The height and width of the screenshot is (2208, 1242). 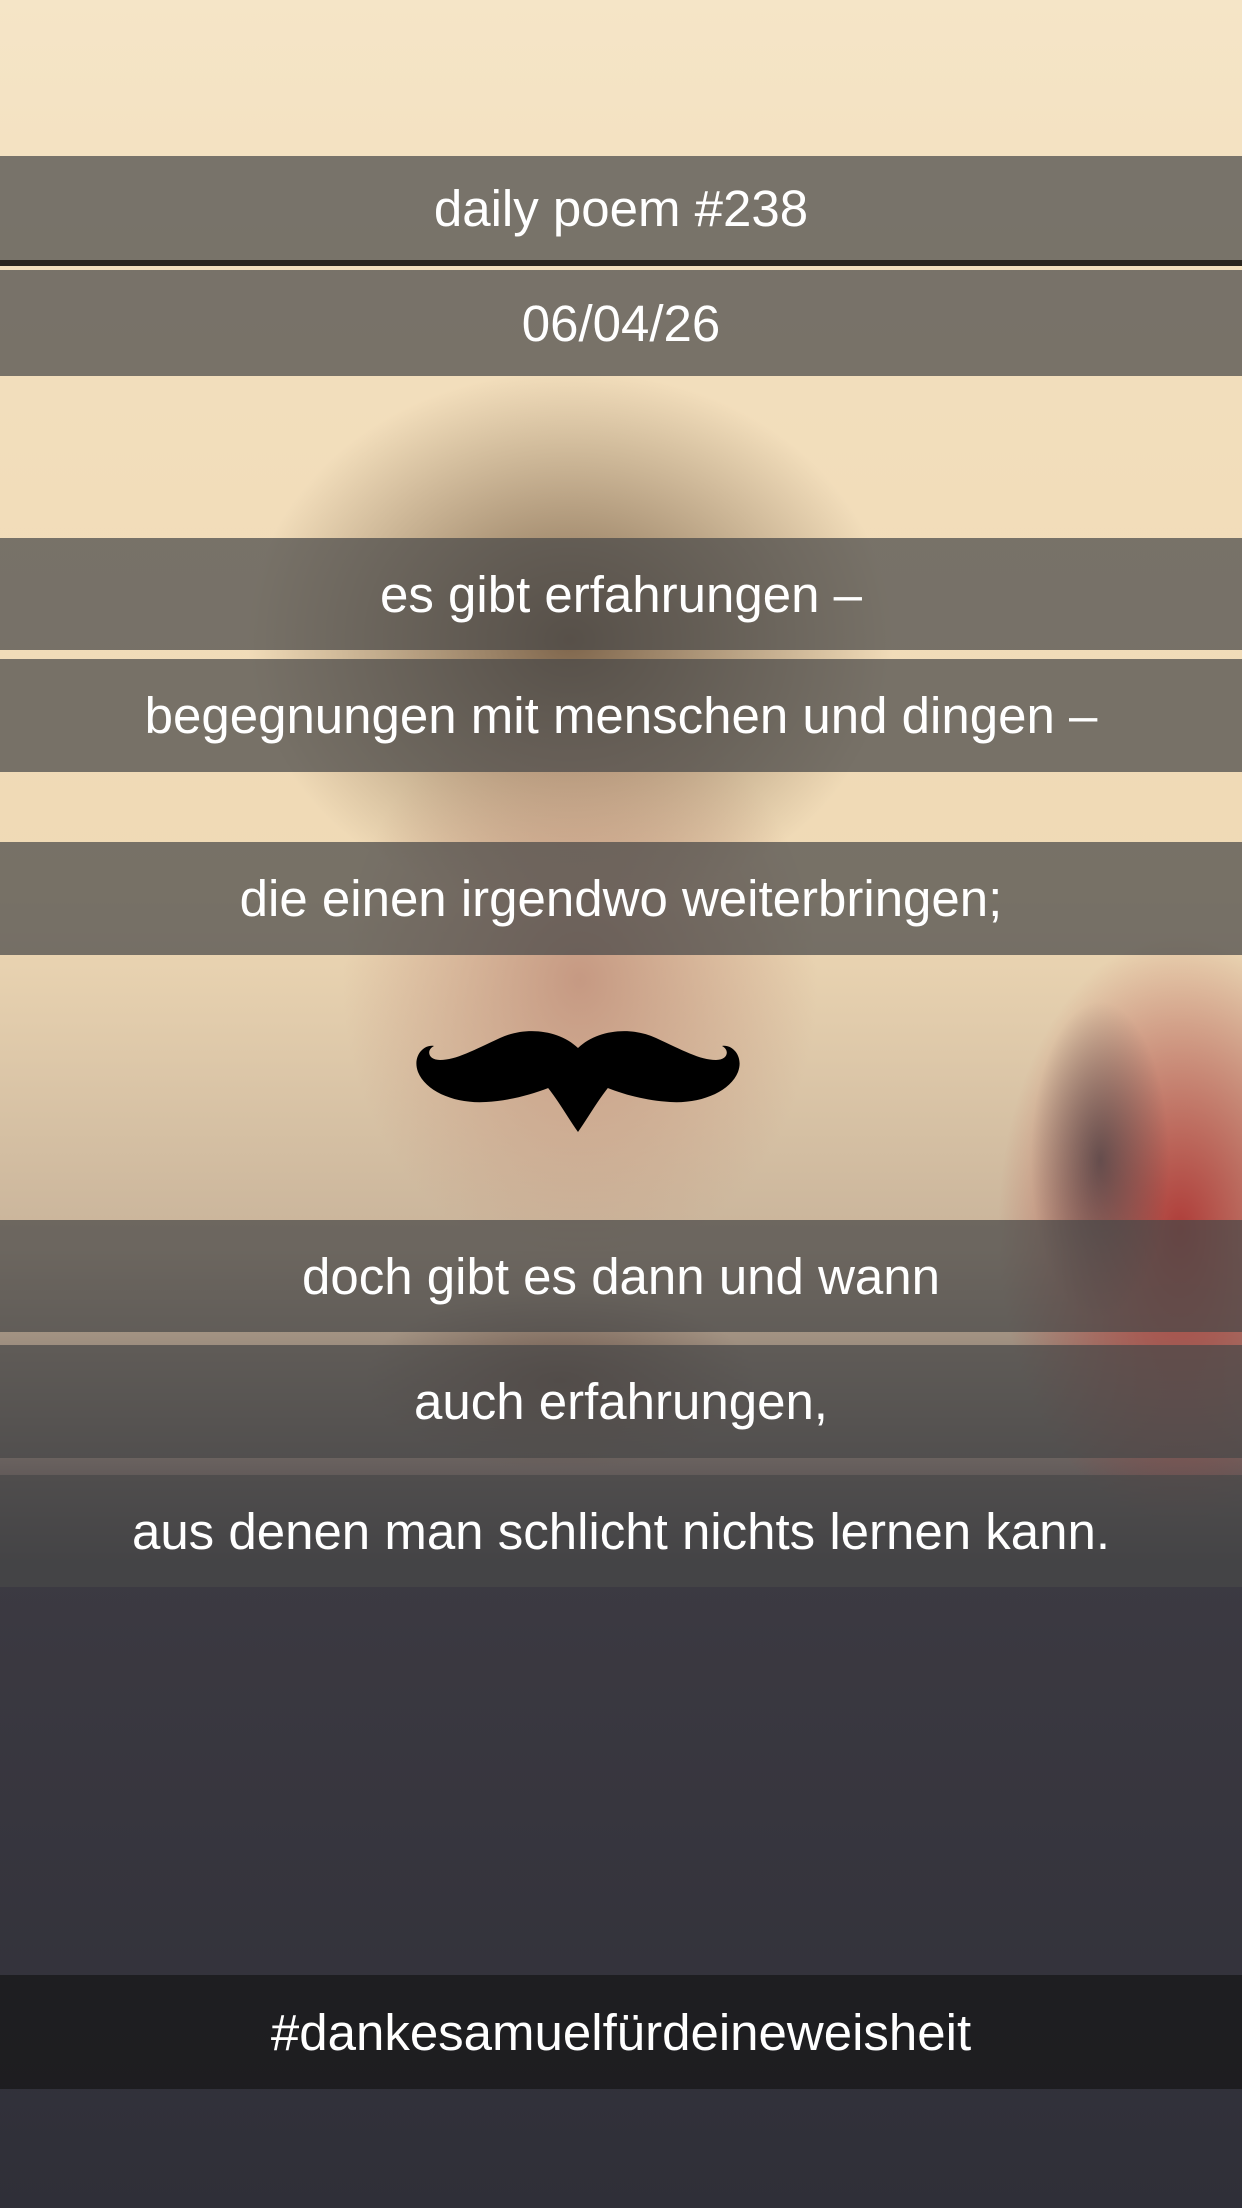 I want to click on title-divider, so click(x=621, y=263).